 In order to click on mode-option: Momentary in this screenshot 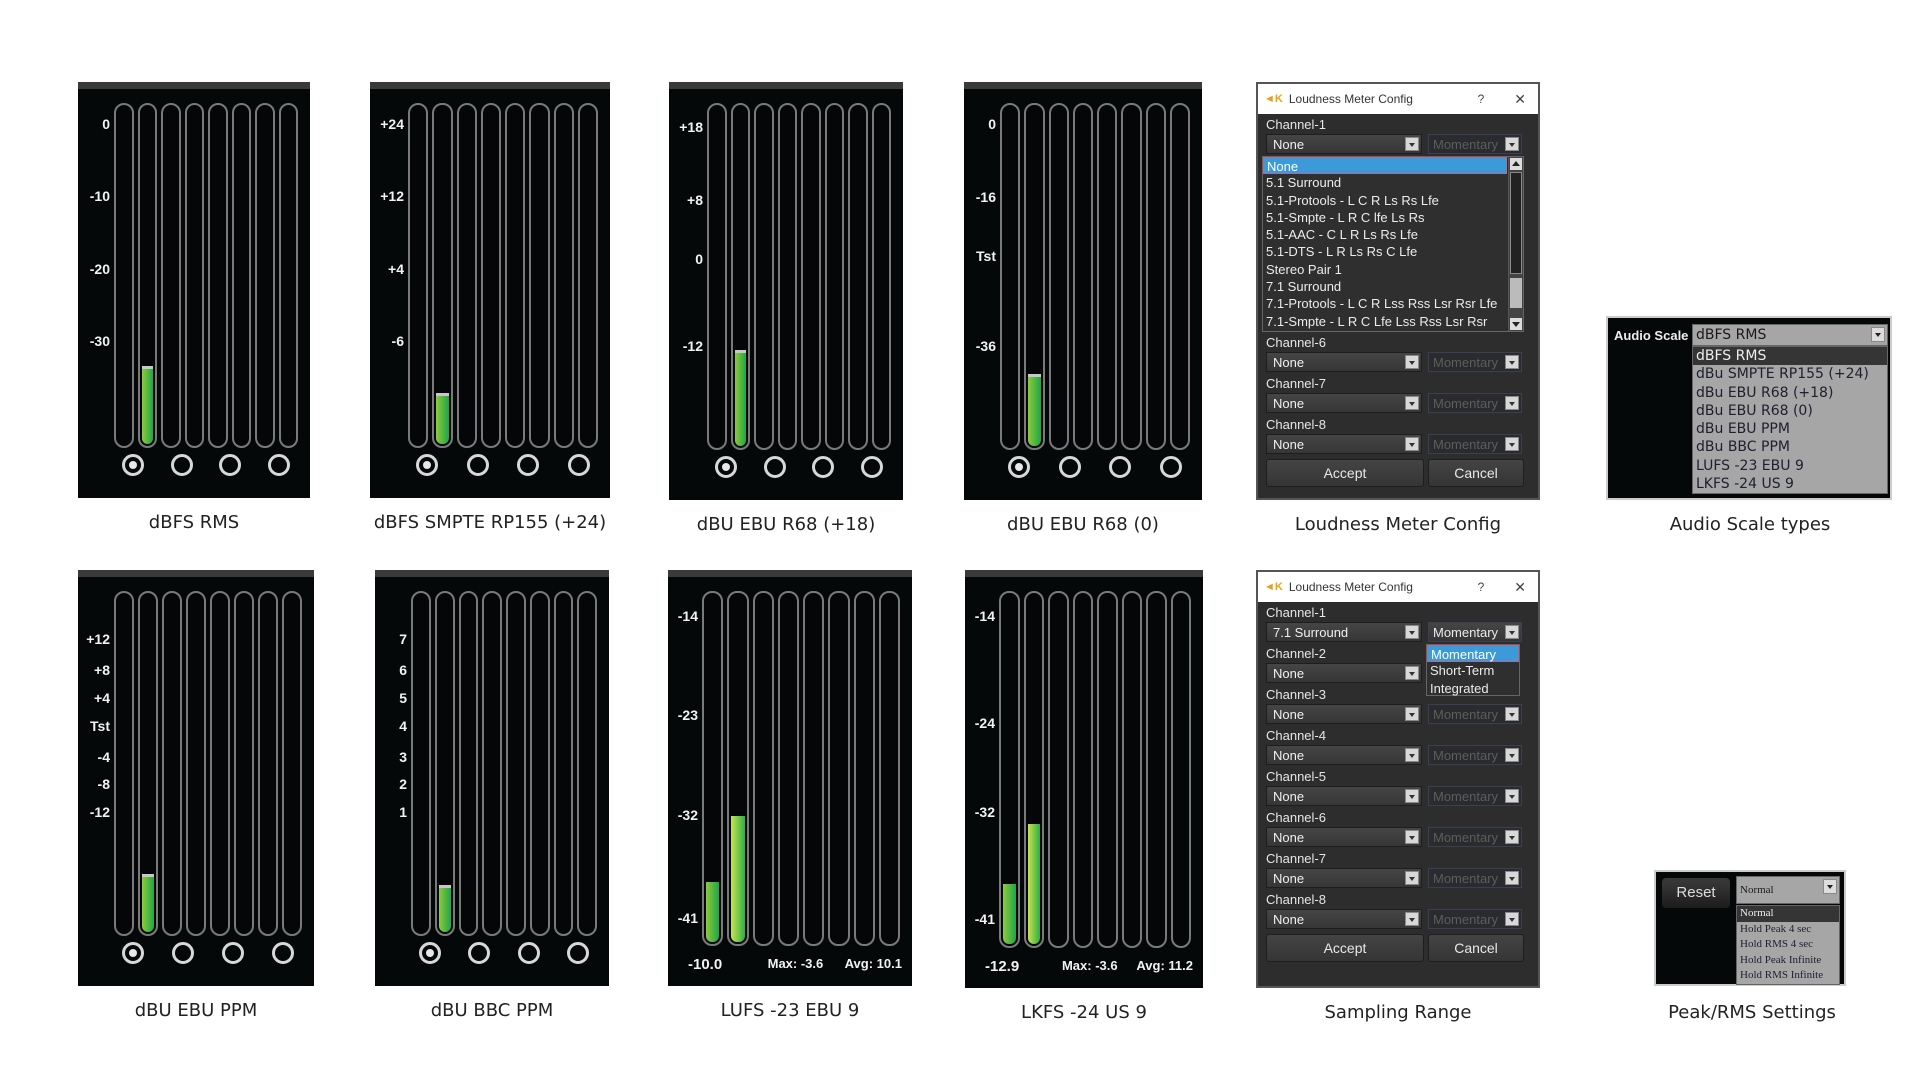, I will do `click(1473, 654)`.